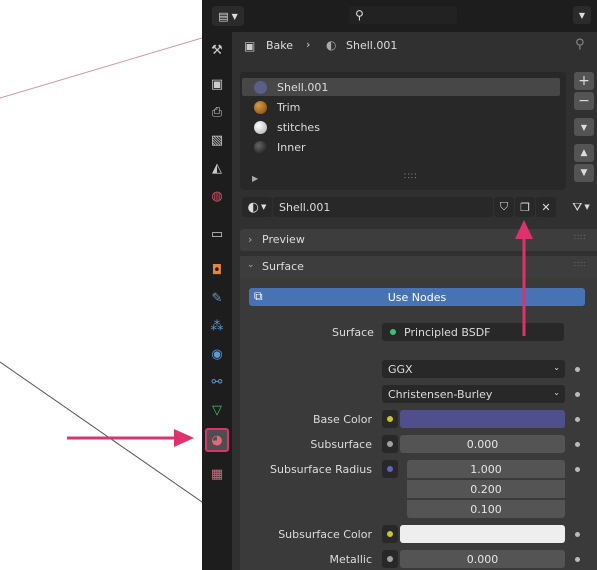  Describe the element at coordinates (217, 234) in the screenshot. I see `tab-collection: ▭` at that location.